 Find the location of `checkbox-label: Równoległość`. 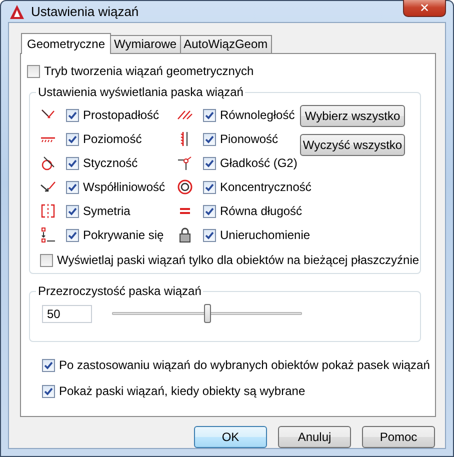

checkbox-label: Równoległość is located at coordinates (257, 115).